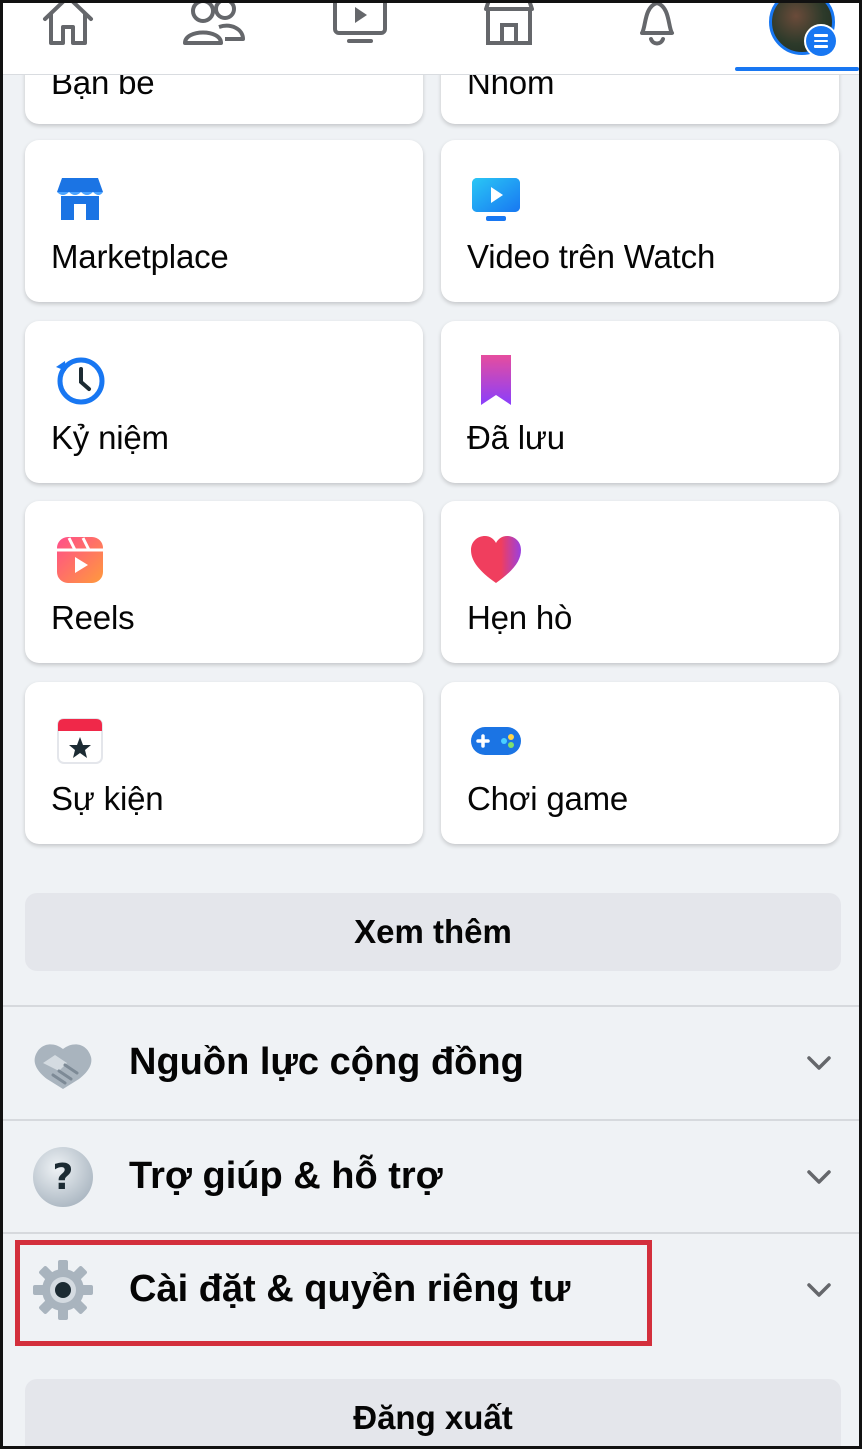 The height and width of the screenshot is (1449, 862). Describe the element at coordinates (360, 26) in the screenshot. I see `watch-icon` at that location.